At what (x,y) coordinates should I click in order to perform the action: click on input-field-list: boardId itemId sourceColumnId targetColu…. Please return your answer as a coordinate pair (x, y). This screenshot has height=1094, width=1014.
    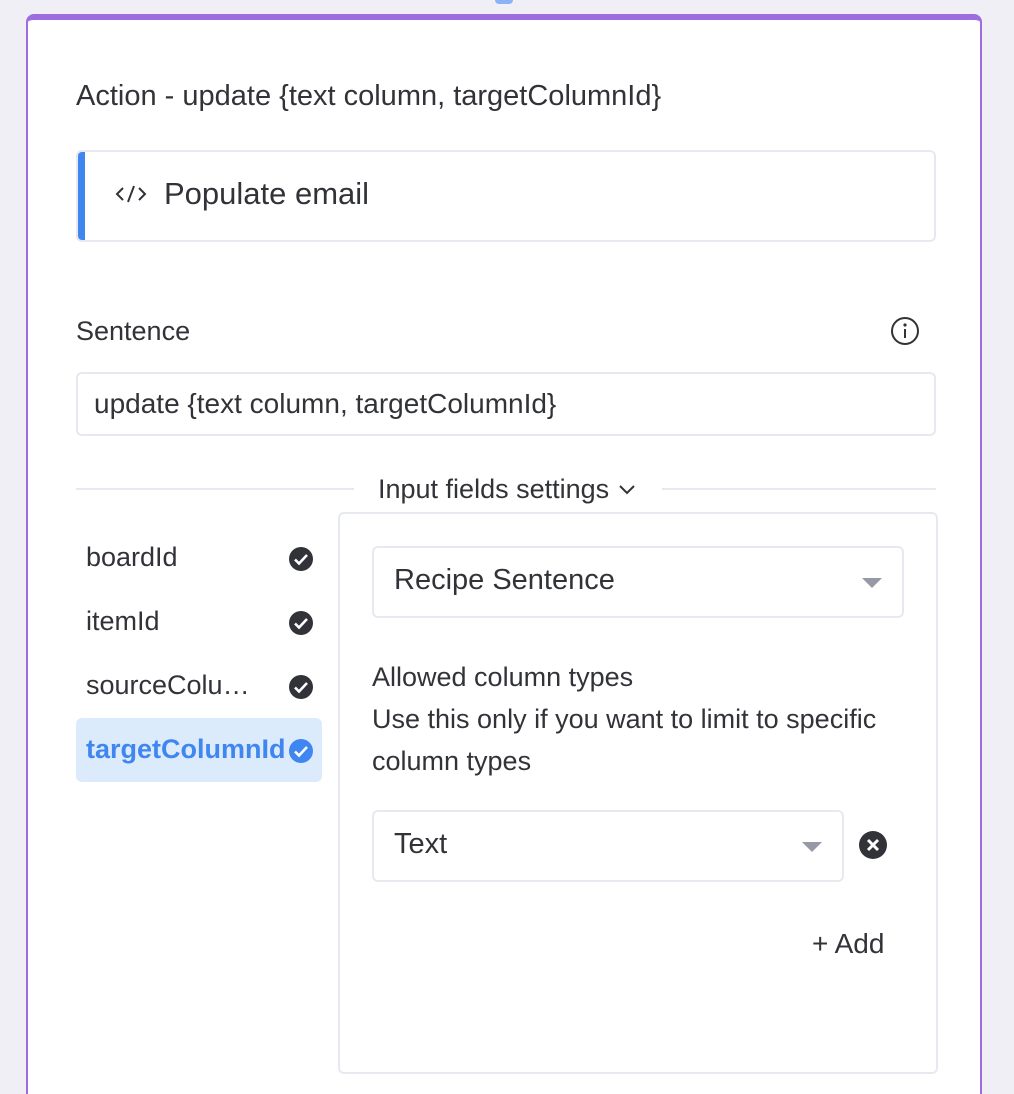
    Looking at the image, I should click on (199, 654).